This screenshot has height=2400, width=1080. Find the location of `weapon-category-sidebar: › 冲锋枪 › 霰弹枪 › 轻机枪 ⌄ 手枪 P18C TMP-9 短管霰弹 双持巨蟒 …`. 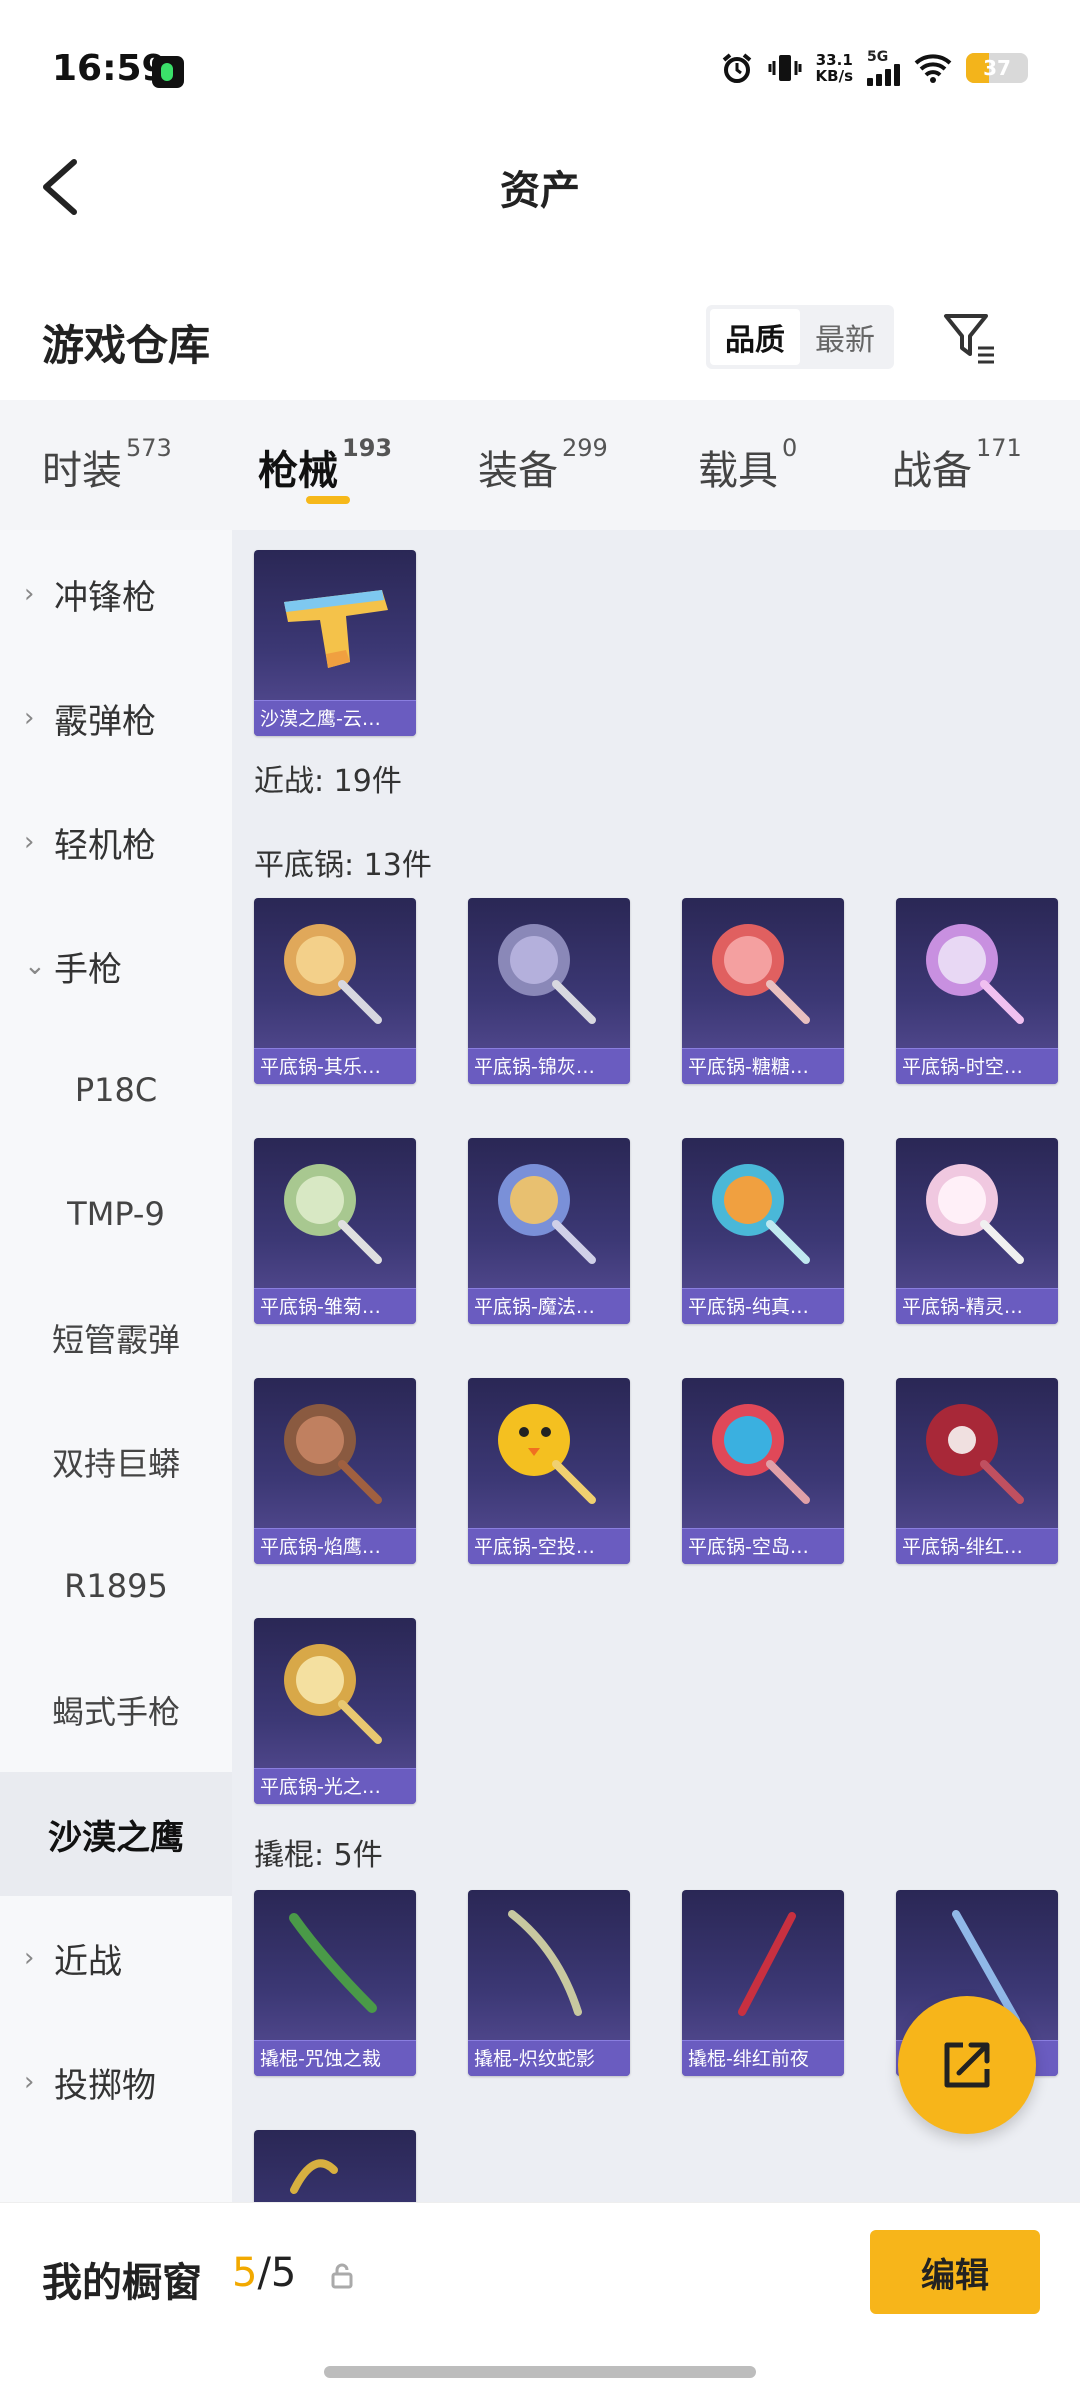

weapon-category-sidebar: › 冲锋枪 › 霰弹枪 › 轻机枪 ⌄ 手枪 P18C TMP-9 短管霰弹 双持巨蟒 … is located at coordinates (116, 1366).